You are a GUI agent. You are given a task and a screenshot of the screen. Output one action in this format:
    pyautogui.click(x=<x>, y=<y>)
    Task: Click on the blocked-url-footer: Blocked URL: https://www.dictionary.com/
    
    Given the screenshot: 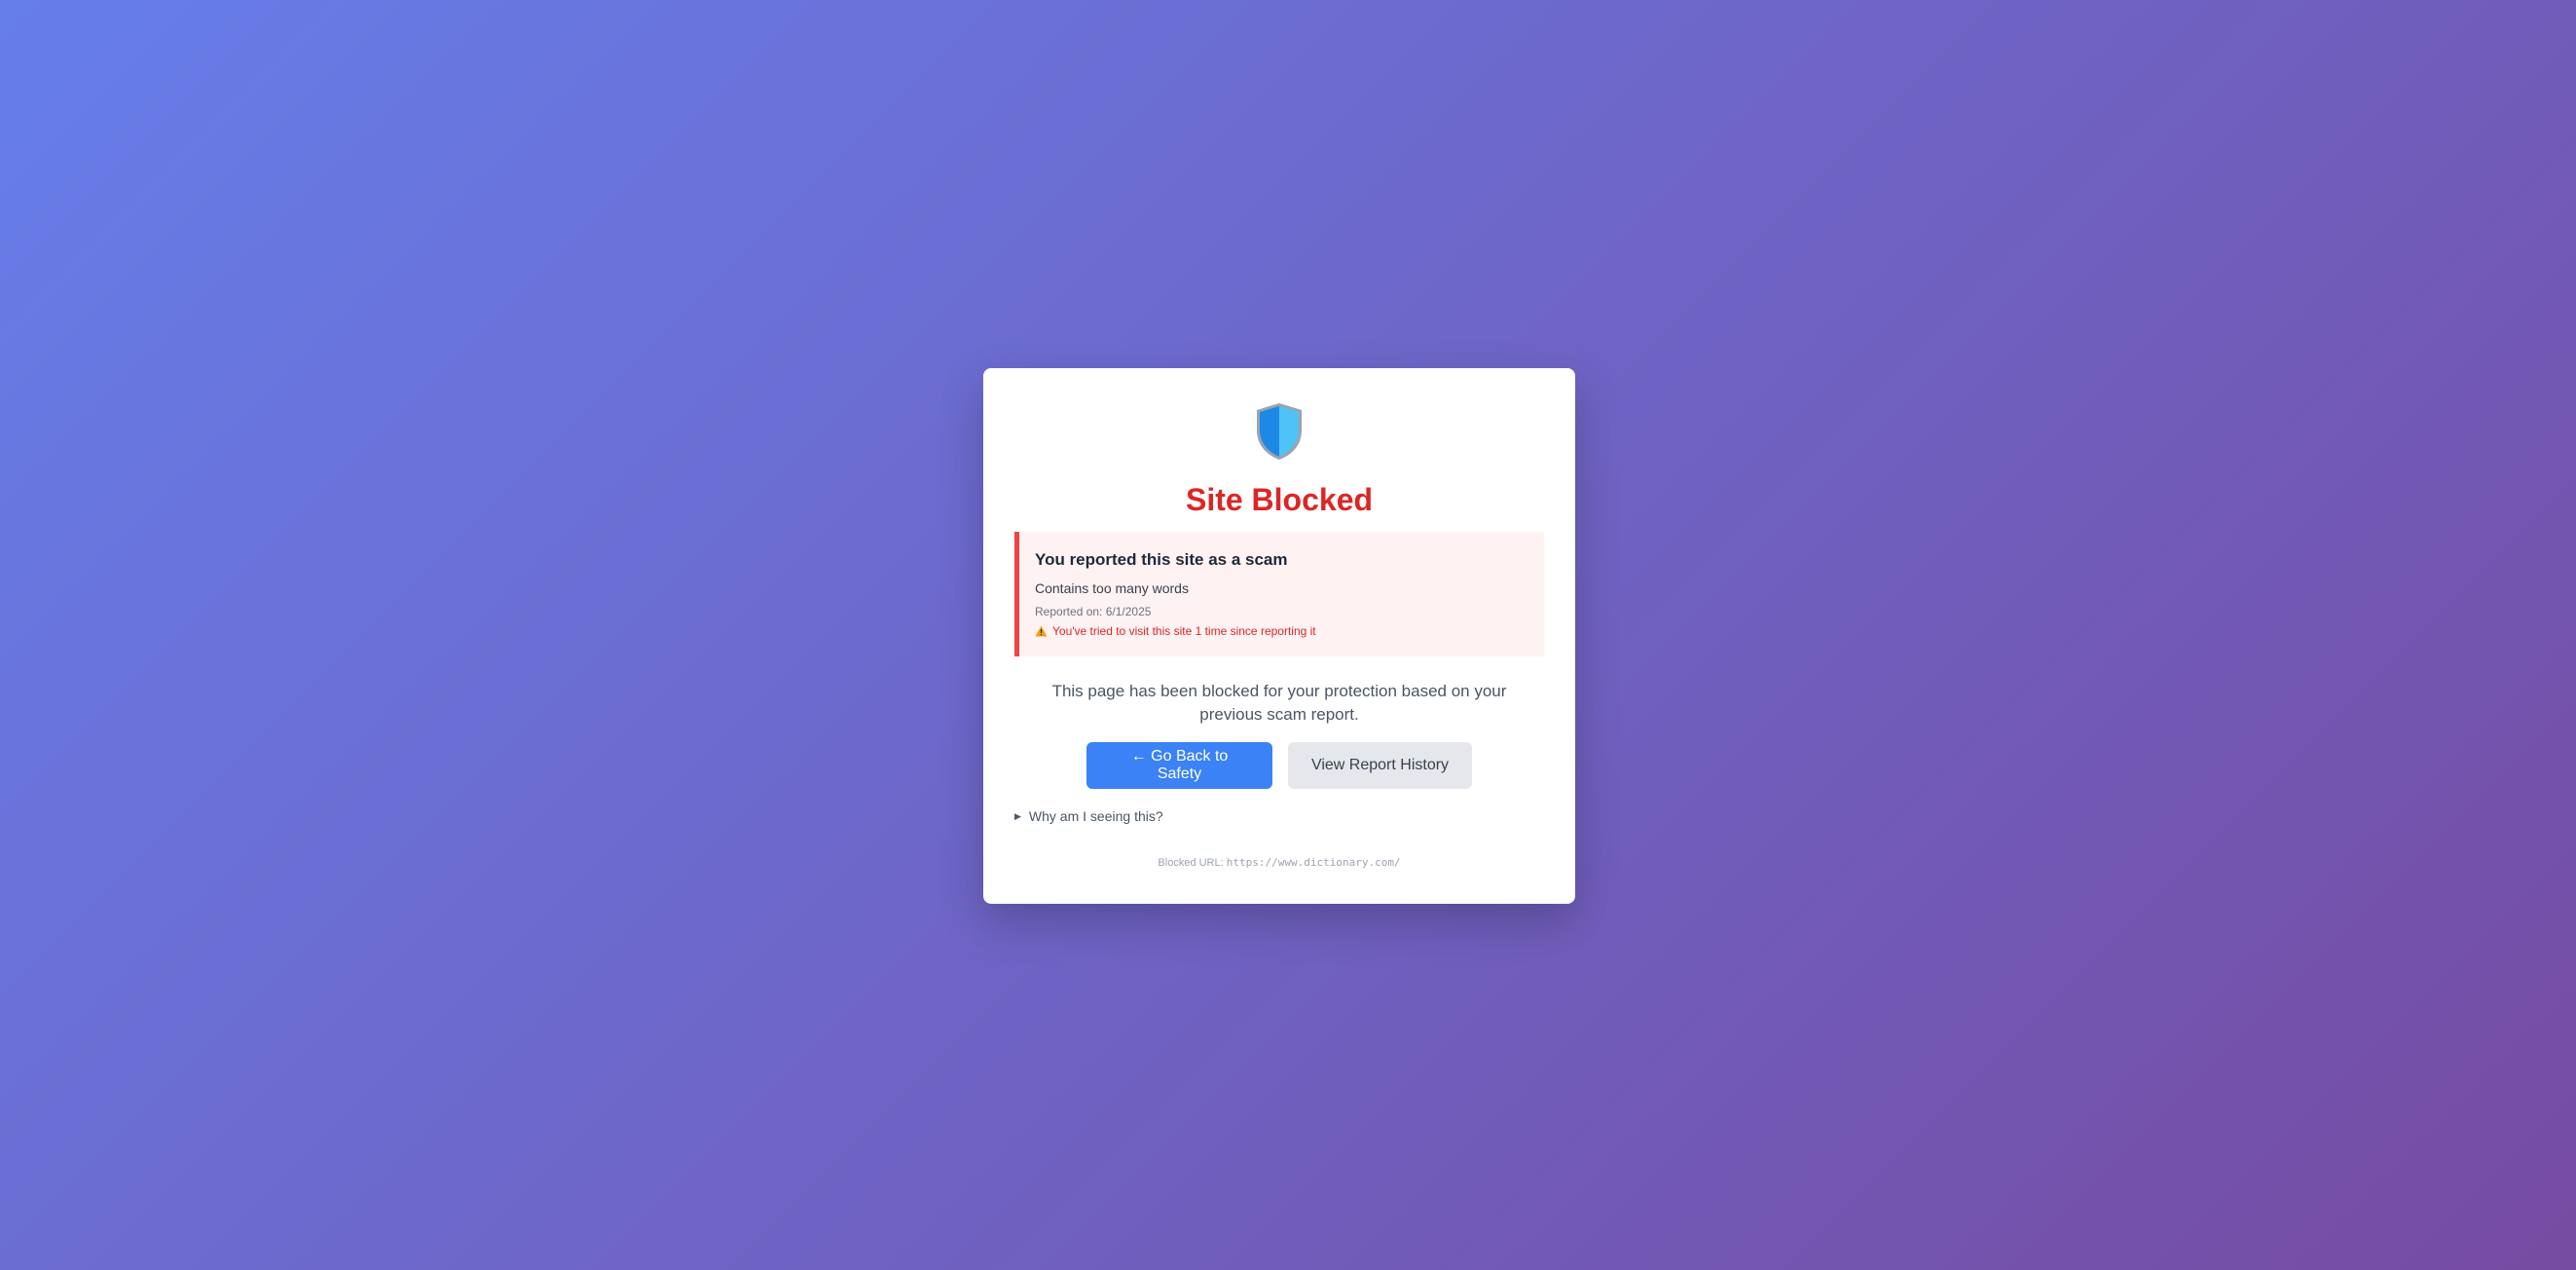 What is the action you would take?
    pyautogui.click(x=1279, y=863)
    